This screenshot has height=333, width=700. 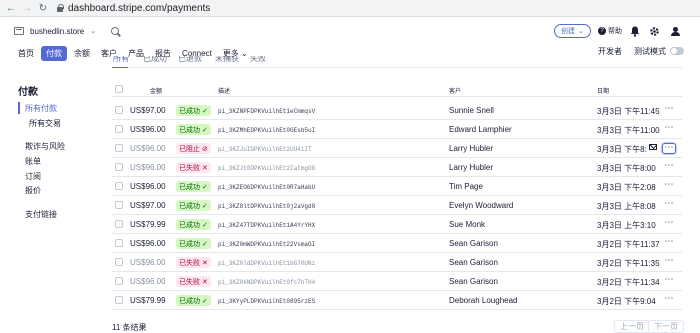 What do you see at coordinates (205, 149) in the screenshot?
I see `blocked-icon: ⊘` at bounding box center [205, 149].